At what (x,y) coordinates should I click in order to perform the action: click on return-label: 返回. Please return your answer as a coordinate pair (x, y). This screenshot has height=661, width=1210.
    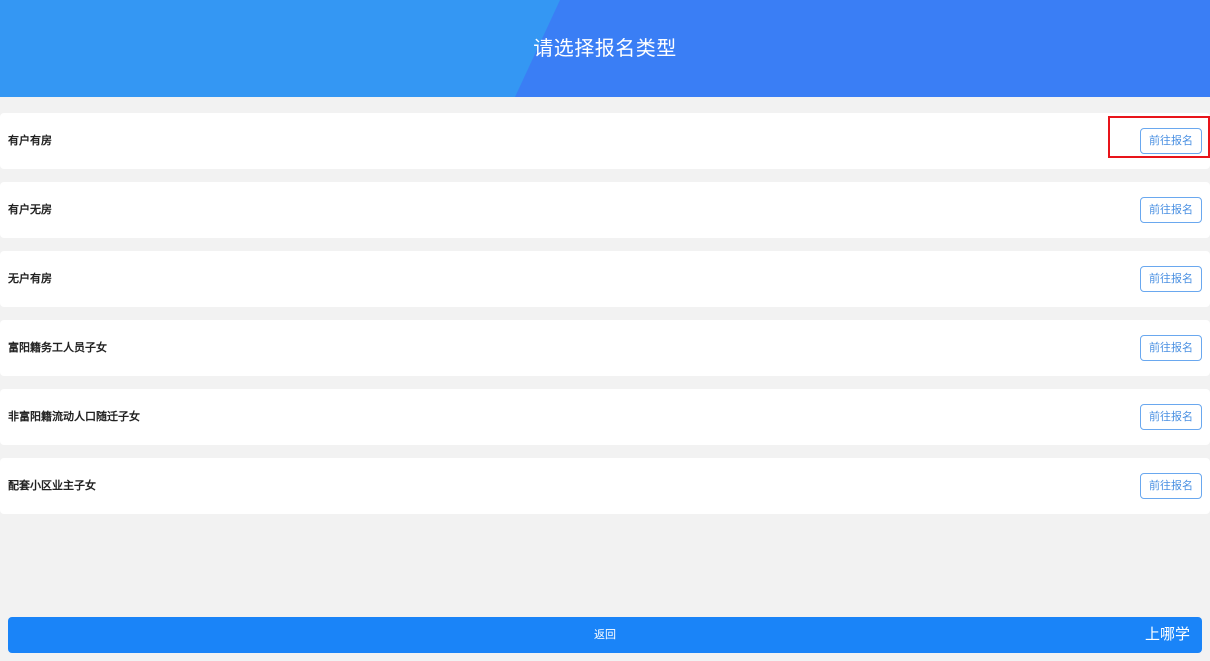
    Looking at the image, I should click on (605, 634).